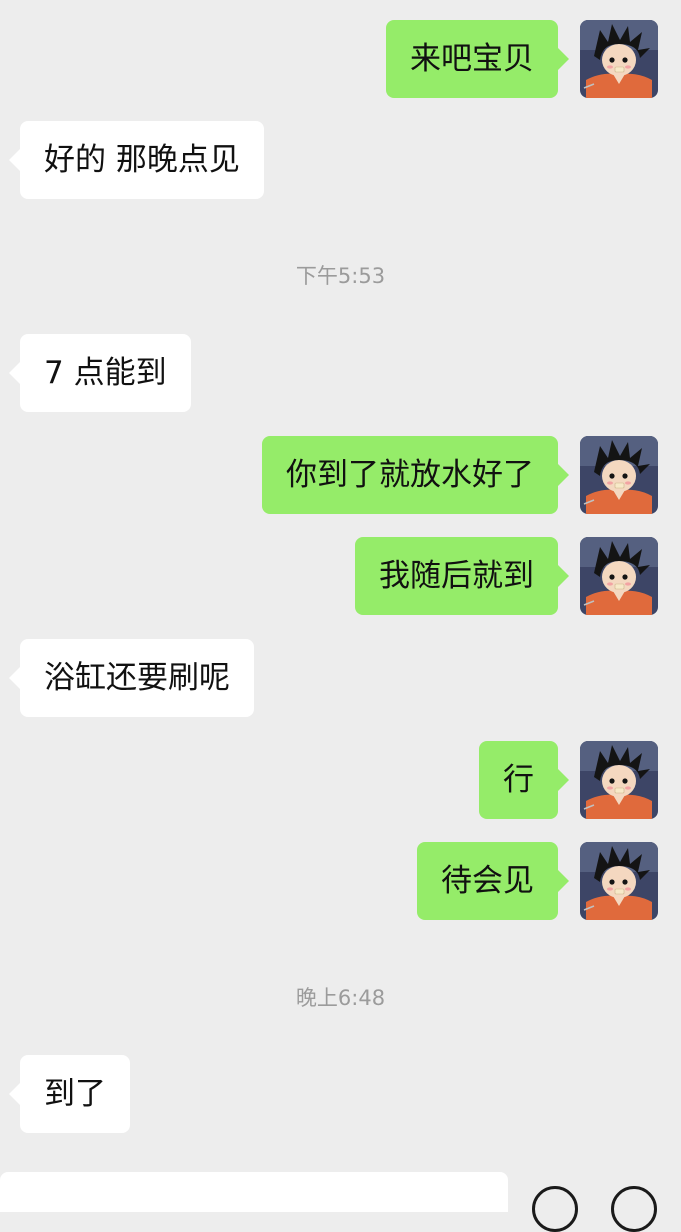 The image size is (681, 1232). What do you see at coordinates (555, 1209) in the screenshot?
I see `voice-emoji-icon` at bounding box center [555, 1209].